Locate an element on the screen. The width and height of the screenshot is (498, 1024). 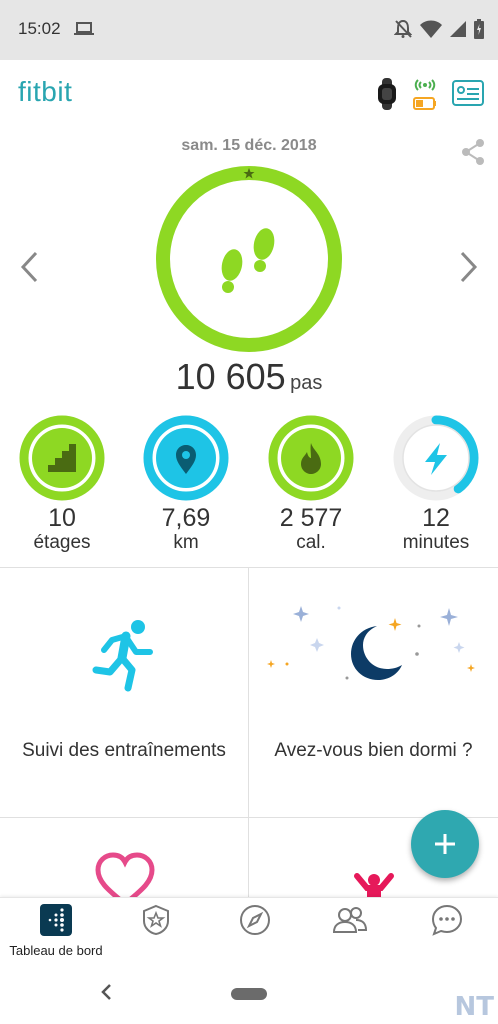
distance-value: 7,69 is located at coordinates (186, 518).